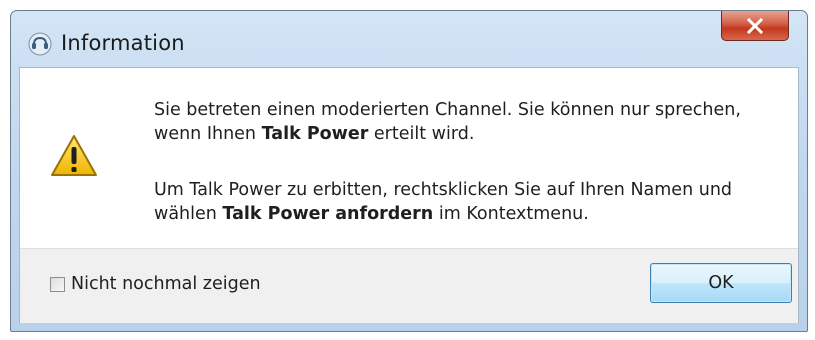 Image resolution: width=815 pixels, height=340 pixels. I want to click on message-line-2-tail: erteilt wird., so click(421, 134).